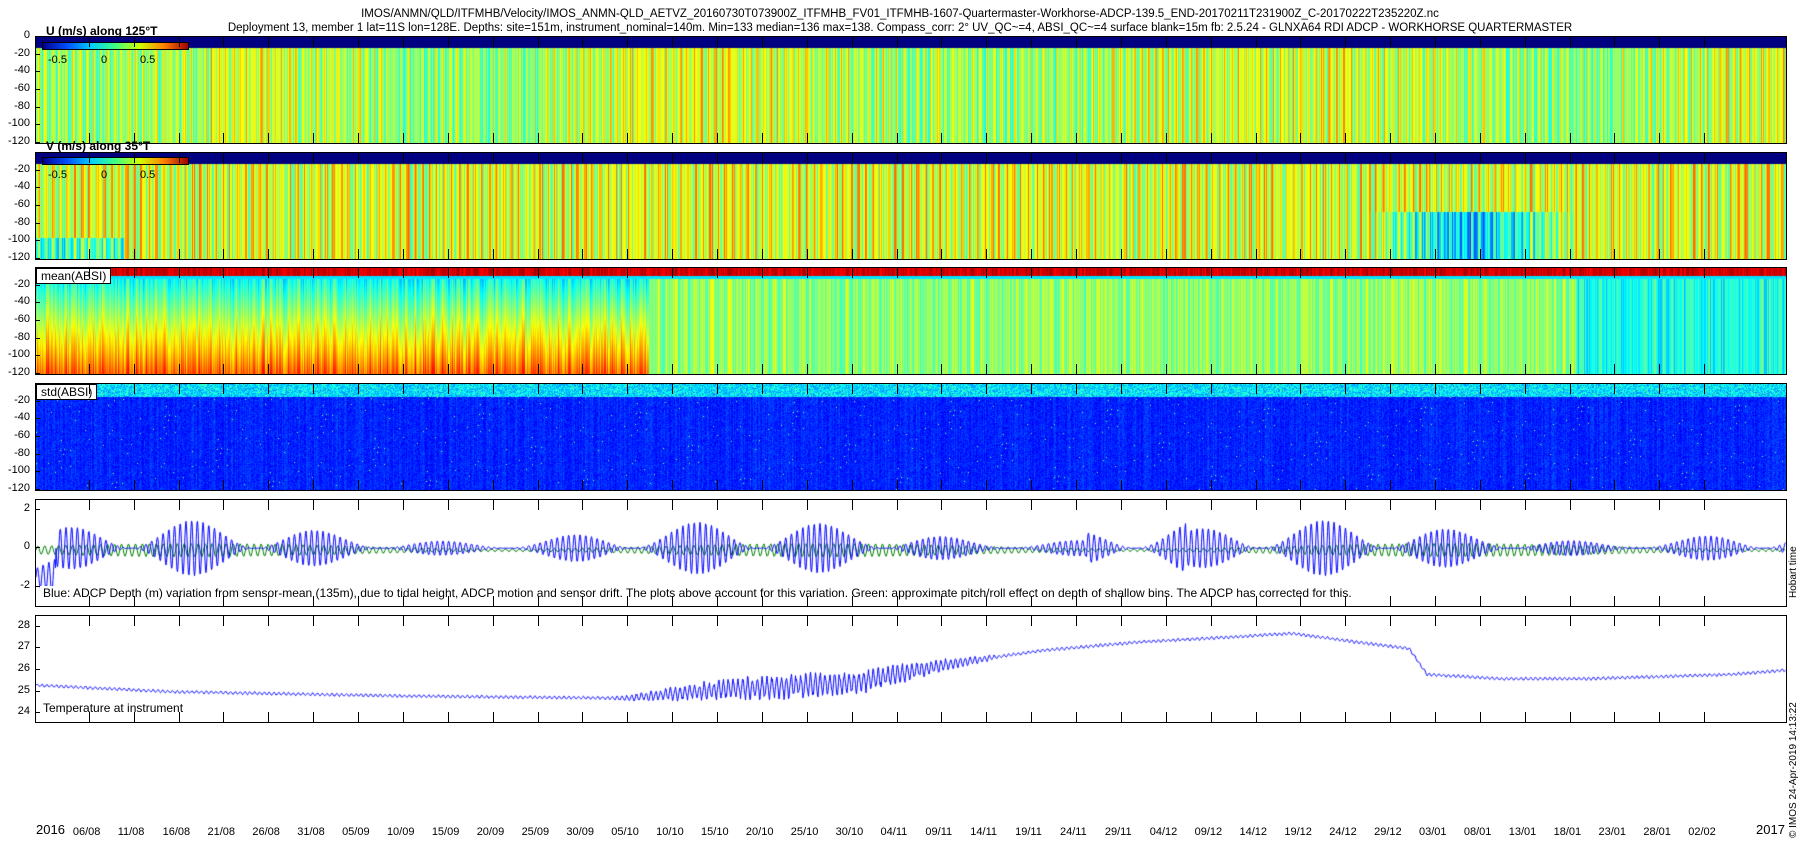 The width and height of the screenshot is (1800, 850). What do you see at coordinates (1388, 832) in the screenshot?
I see `x-tick-label: 29/12` at bounding box center [1388, 832].